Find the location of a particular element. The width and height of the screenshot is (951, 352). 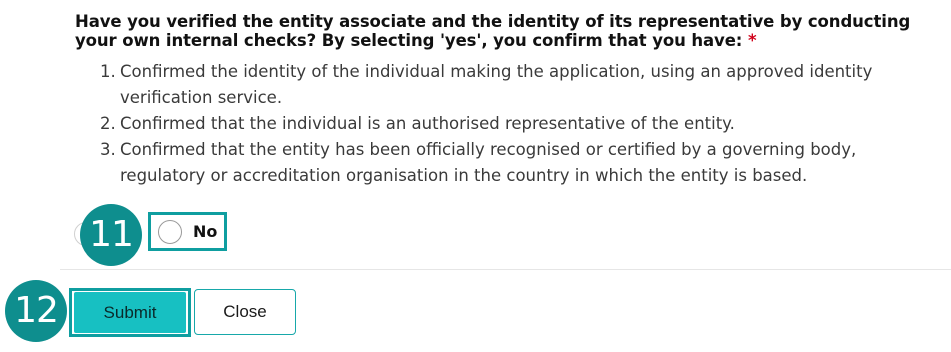

step-badge-12: 12 is located at coordinates (36, 311).